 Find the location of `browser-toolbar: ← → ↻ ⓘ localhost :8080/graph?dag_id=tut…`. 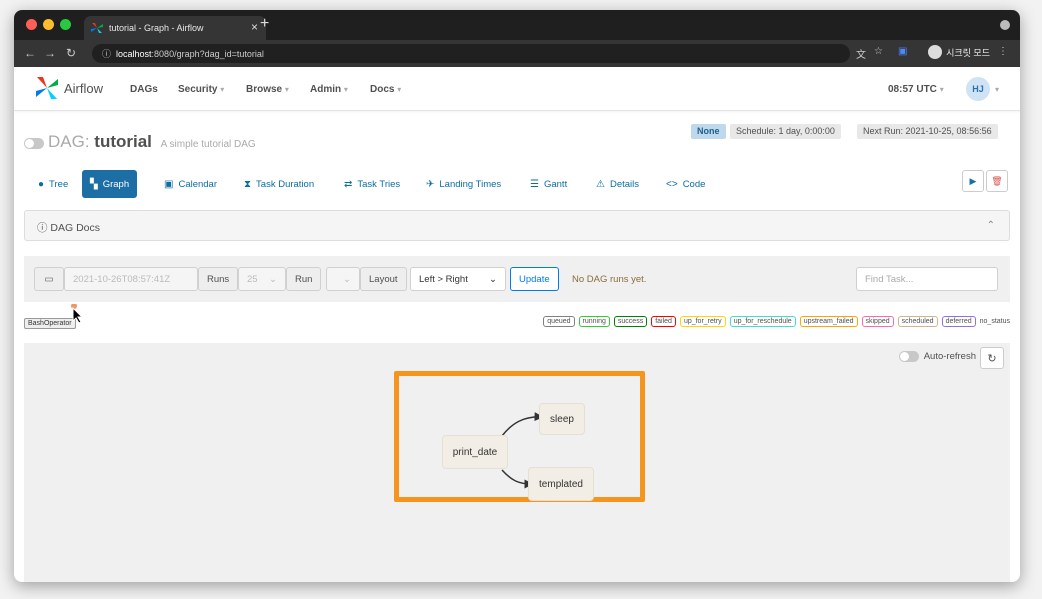

browser-toolbar: ← → ↻ ⓘ localhost :8080/graph?dag_id=tut… is located at coordinates (517, 53).